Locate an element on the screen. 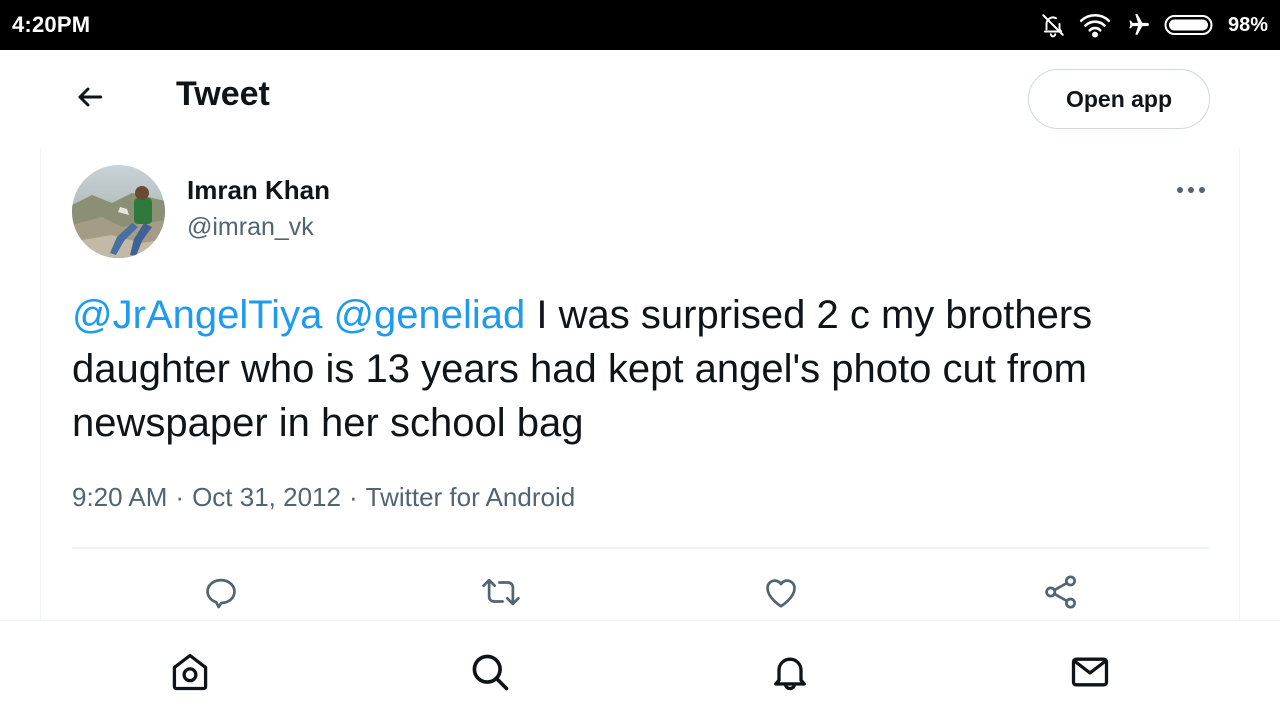  nav-search is located at coordinates (490, 674).